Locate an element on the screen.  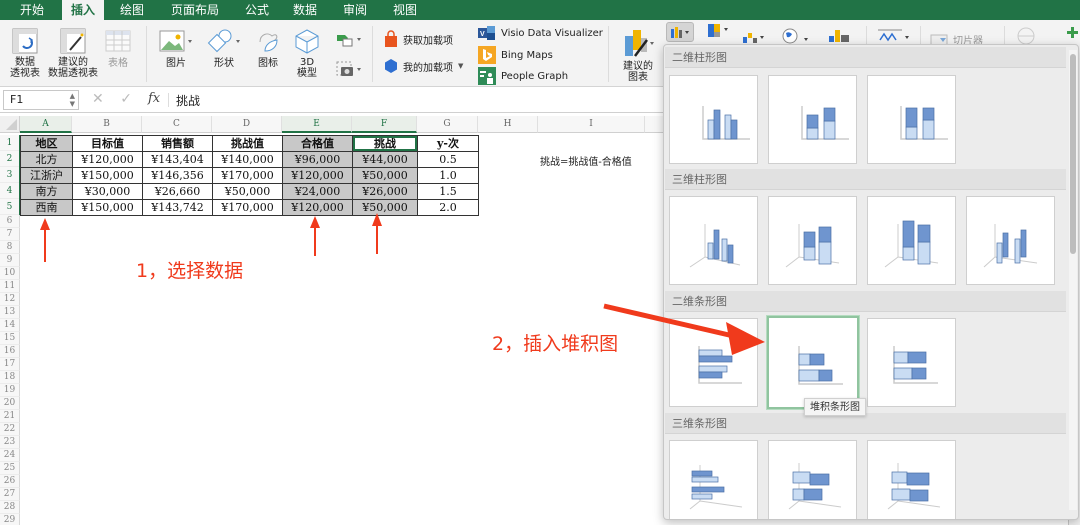
chart-clustered-bar is located at coordinates (713, 362).